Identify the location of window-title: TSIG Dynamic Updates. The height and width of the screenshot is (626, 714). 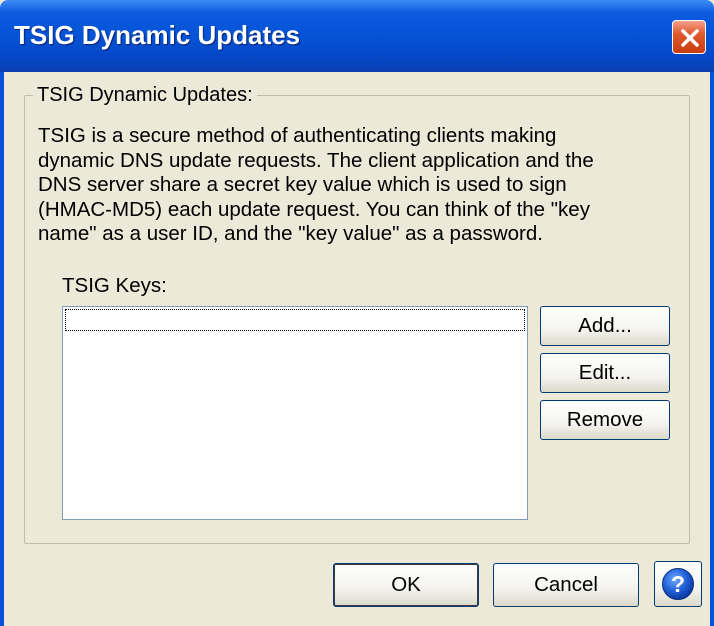
(157, 35).